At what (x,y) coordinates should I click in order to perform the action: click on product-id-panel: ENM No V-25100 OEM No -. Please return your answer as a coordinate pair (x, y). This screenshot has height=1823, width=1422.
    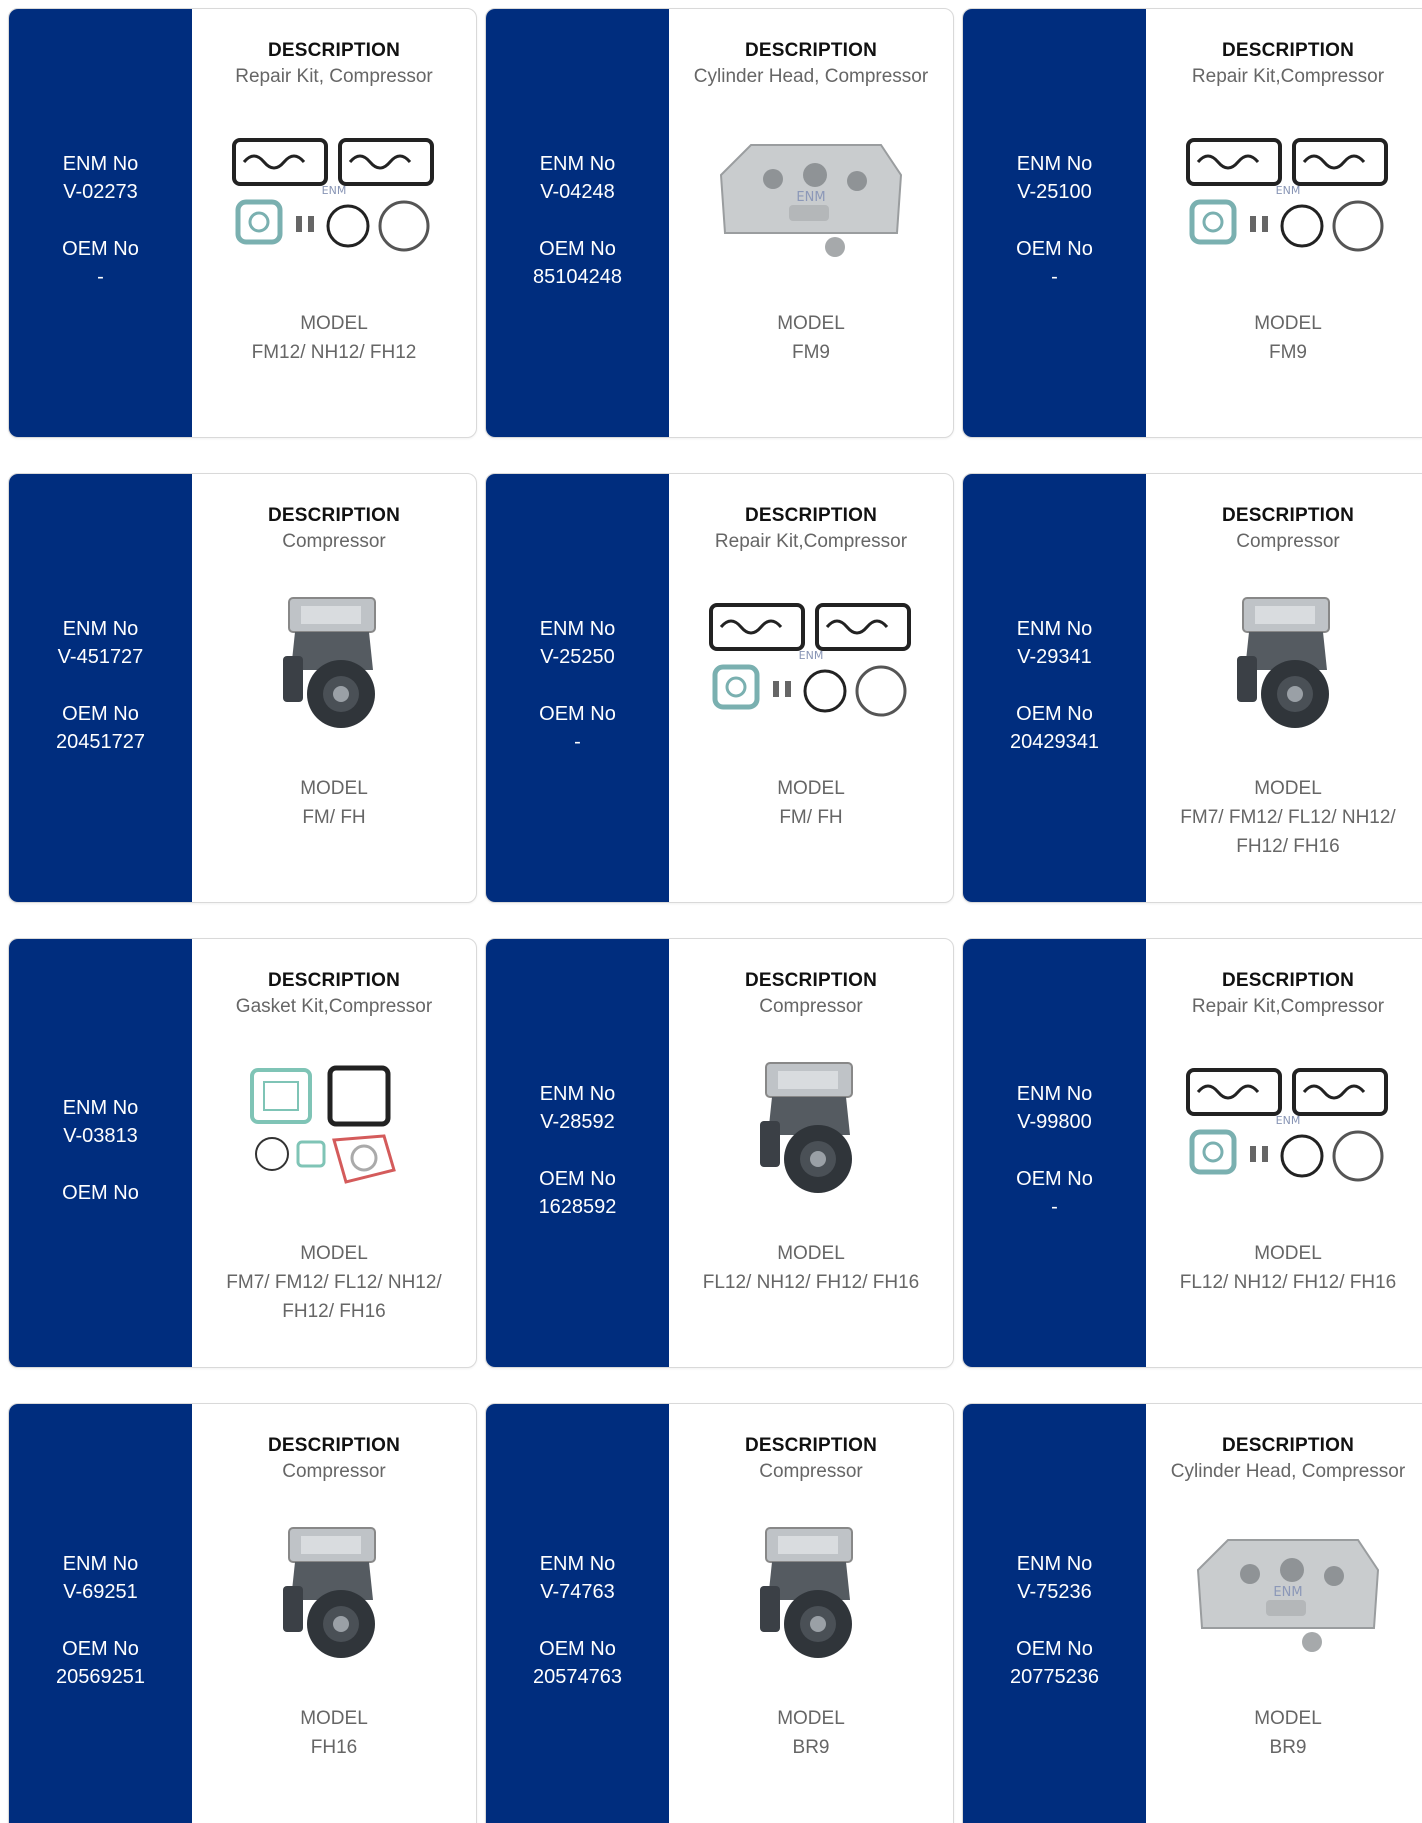
    Looking at the image, I should click on (1054, 223).